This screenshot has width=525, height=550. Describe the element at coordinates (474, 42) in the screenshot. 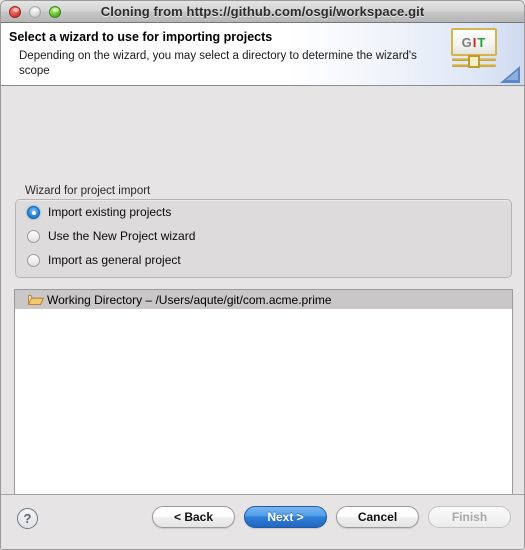

I see `git-logo-plate: GIT` at that location.